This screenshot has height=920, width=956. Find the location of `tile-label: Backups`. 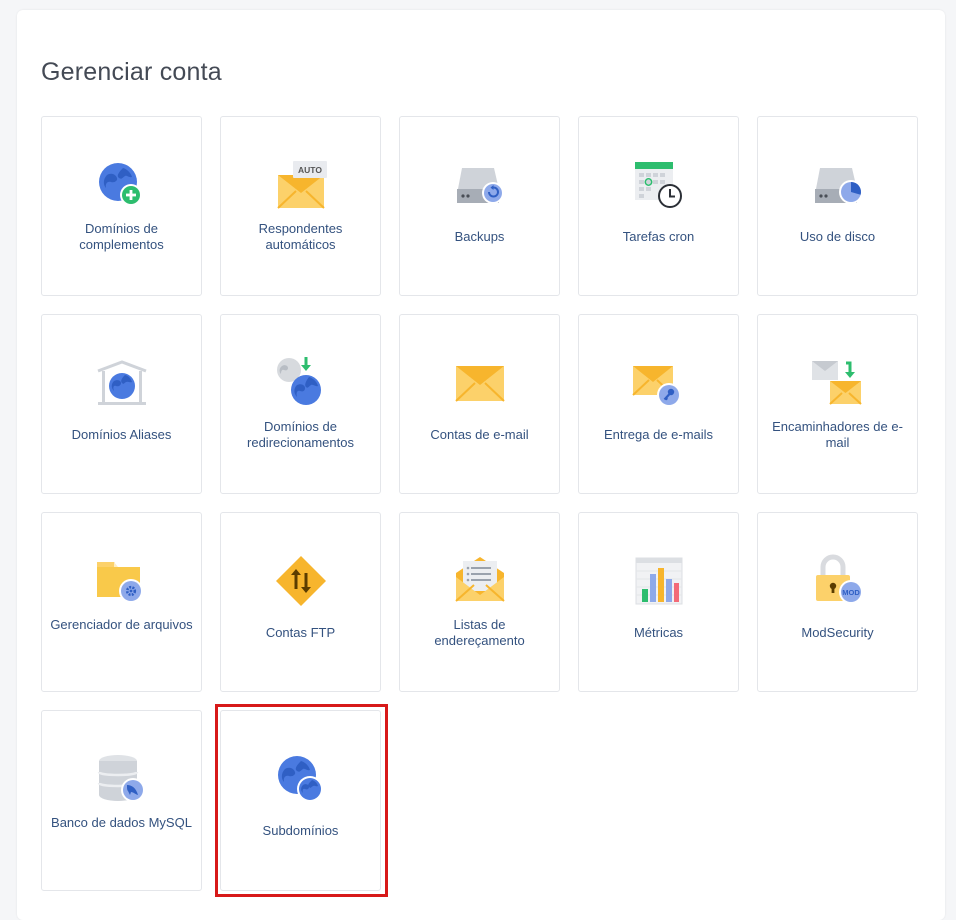

tile-label: Backups is located at coordinates (479, 236).